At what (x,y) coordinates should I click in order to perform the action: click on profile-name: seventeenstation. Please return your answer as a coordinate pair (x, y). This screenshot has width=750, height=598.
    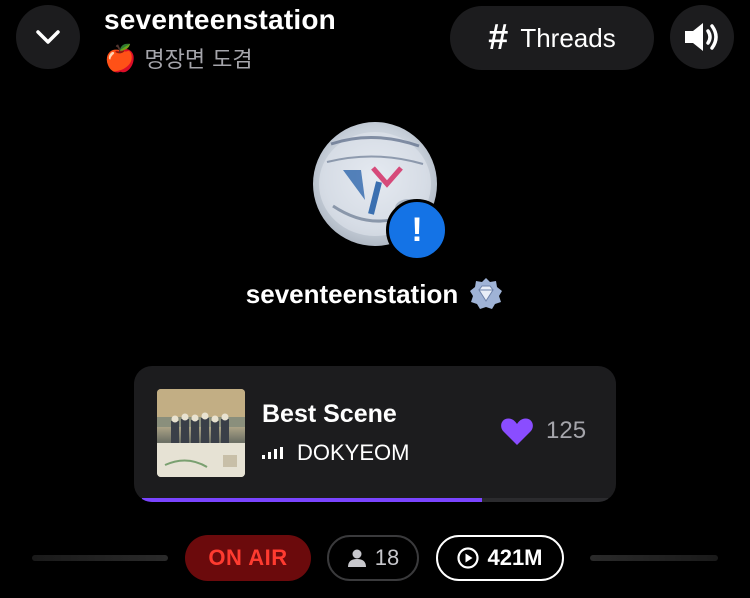
    Looking at the image, I should click on (352, 293).